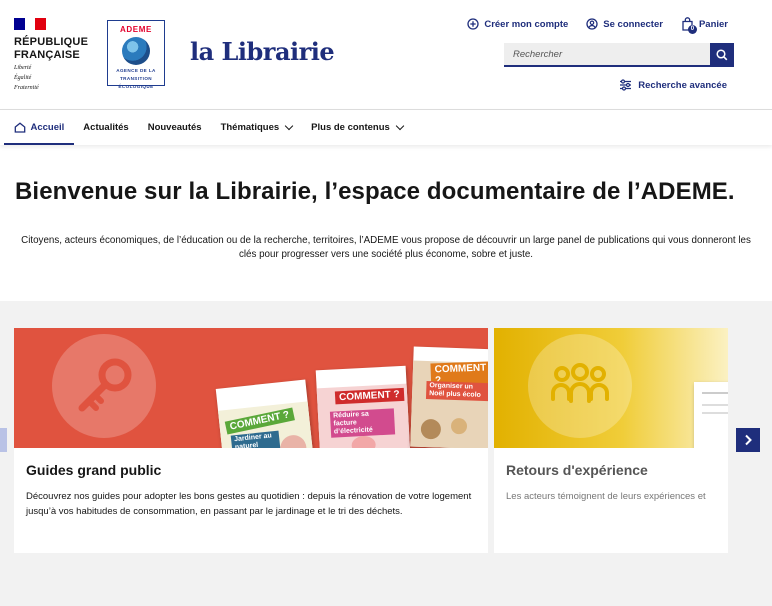  I want to click on motto-egalite: Égalité, so click(23, 78).